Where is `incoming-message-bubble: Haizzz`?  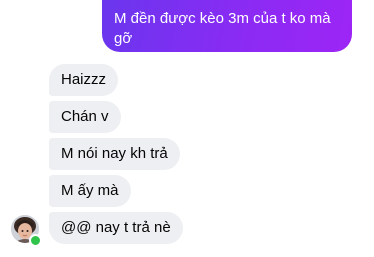
incoming-message-bubble: Haizzz is located at coordinates (84, 80).